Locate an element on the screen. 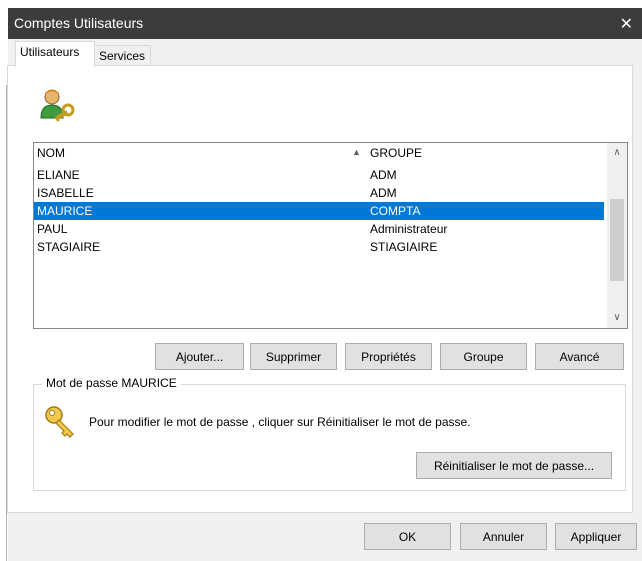 This screenshot has width=642, height=561. cancel-button: Annuler is located at coordinates (503, 536).